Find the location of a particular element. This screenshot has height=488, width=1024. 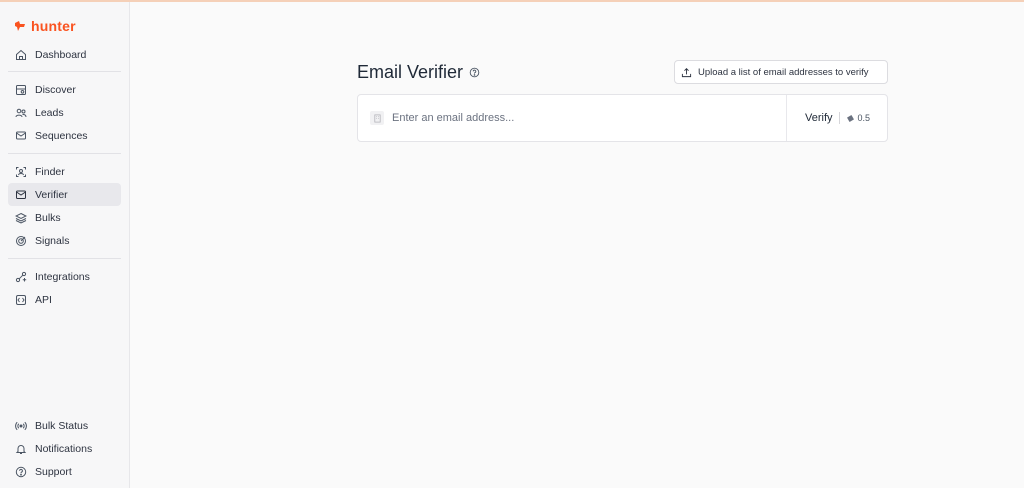

sidebar-item-support: Support is located at coordinates (64, 471).